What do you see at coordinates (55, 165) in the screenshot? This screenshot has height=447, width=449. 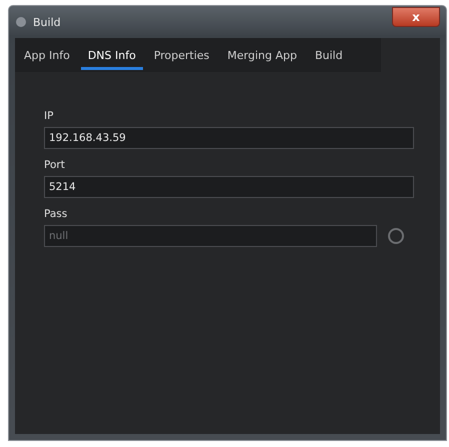 I see `field-label: Port` at bounding box center [55, 165].